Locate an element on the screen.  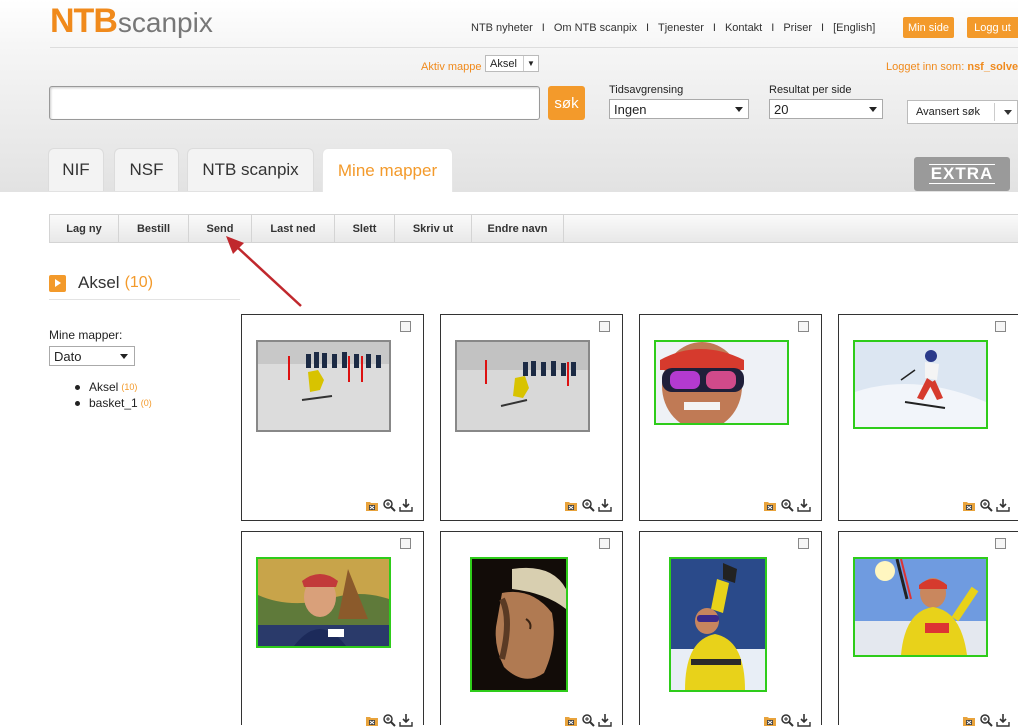
tab-nsf: NSF is located at coordinates (146, 169).